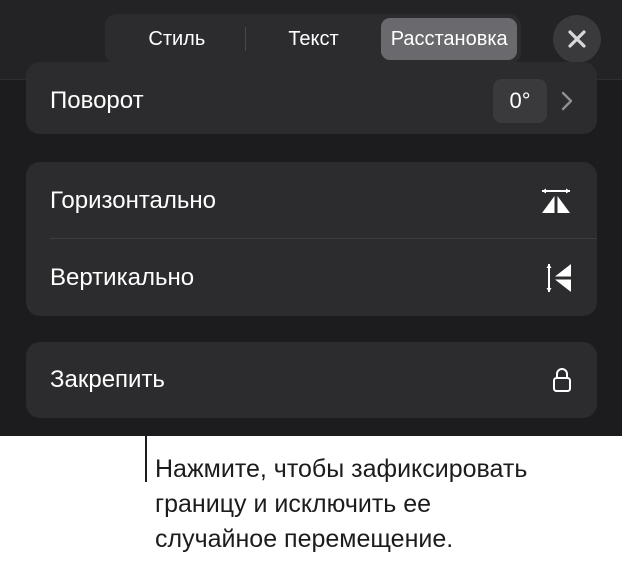  I want to click on callout-line-1: Нажмите, чтобы зафиксировать, so click(341, 469).